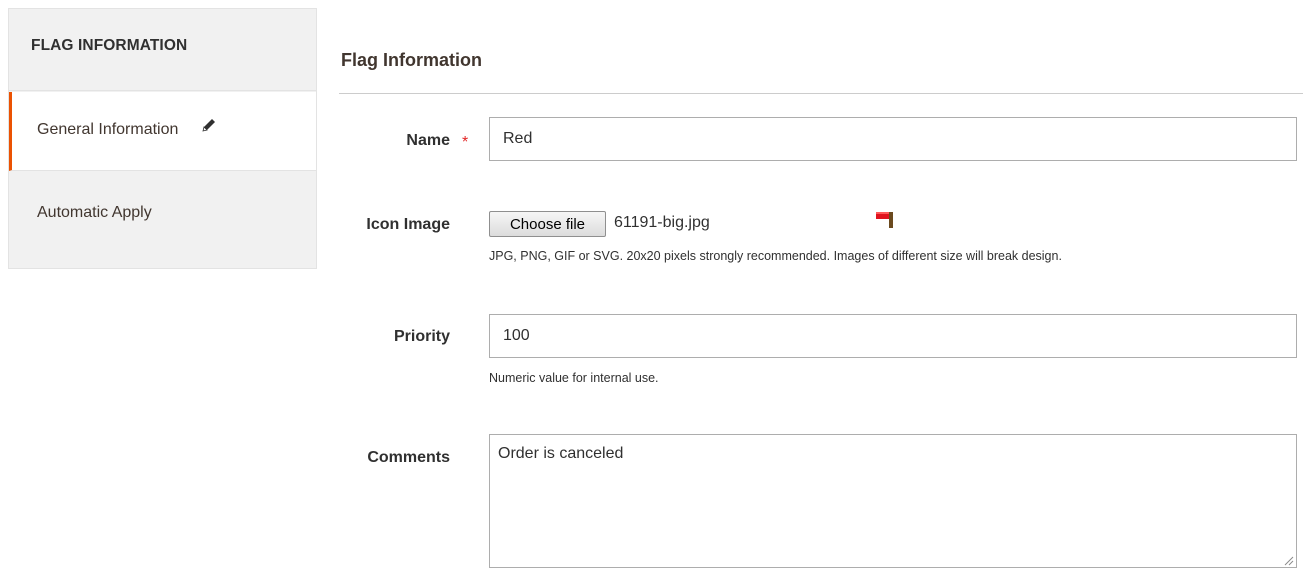 The width and height of the screenshot is (1306, 569). What do you see at coordinates (94, 212) in the screenshot?
I see `sidebar-item-label: Automatic Apply` at bounding box center [94, 212].